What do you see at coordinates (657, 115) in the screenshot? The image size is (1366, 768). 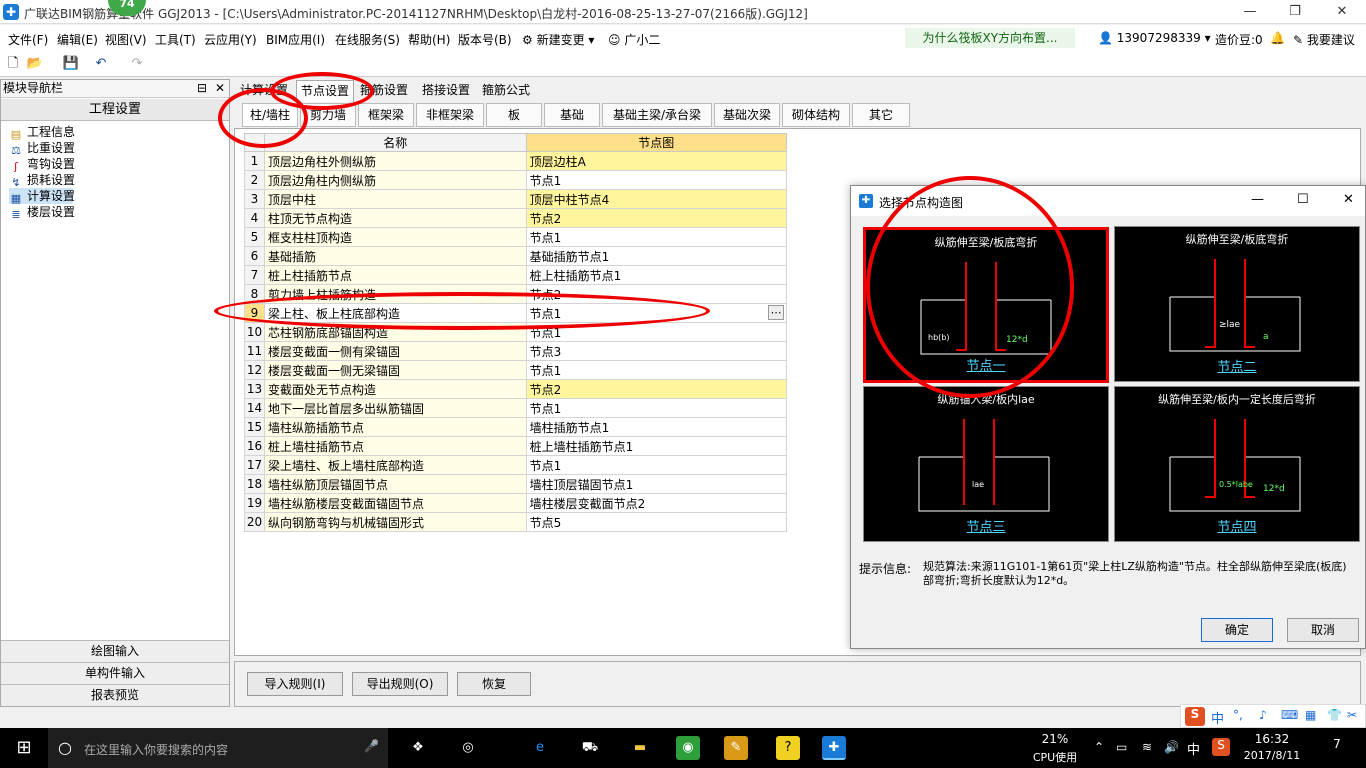 I see `subtab-foundation-main-beam: 基础主梁/承台梁` at bounding box center [657, 115].